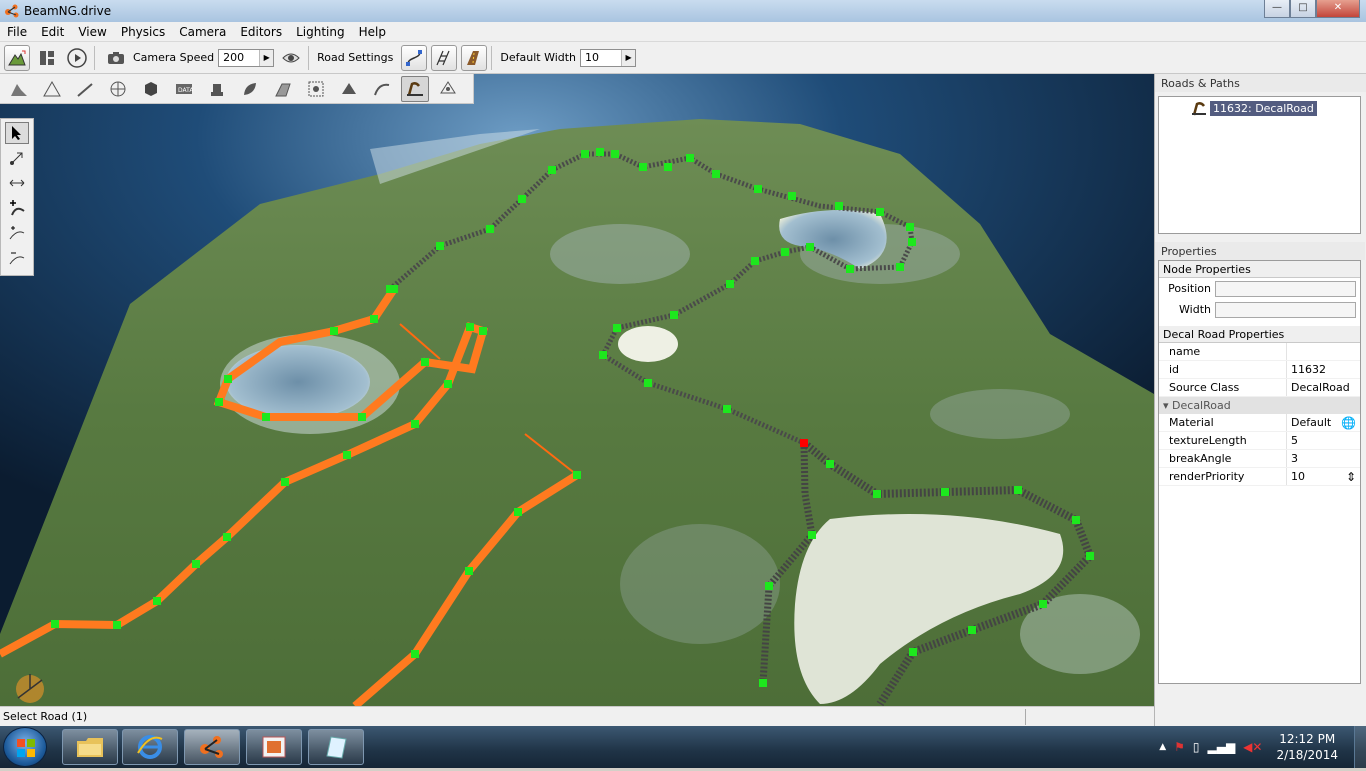 This screenshot has height=771, width=1366. What do you see at coordinates (239, 57) in the screenshot?
I see `camera-speed-value: 200` at bounding box center [239, 57].